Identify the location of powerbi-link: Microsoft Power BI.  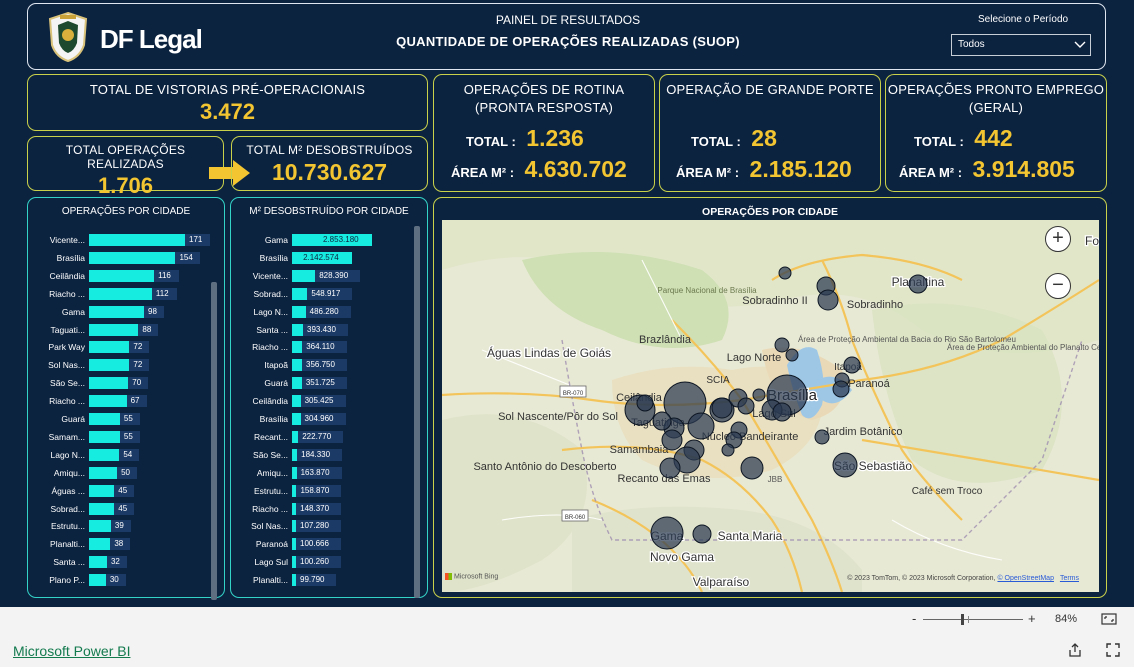
(71, 651).